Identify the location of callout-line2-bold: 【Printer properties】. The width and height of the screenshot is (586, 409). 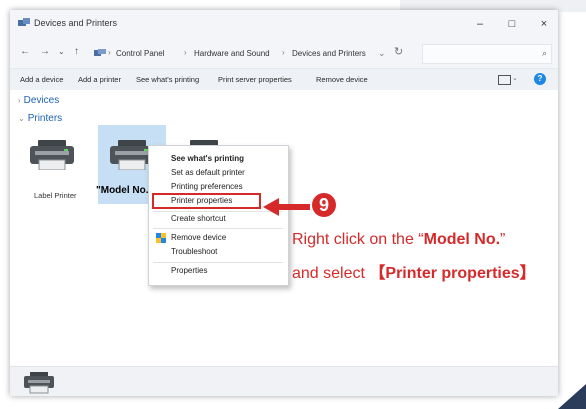
(452, 273).